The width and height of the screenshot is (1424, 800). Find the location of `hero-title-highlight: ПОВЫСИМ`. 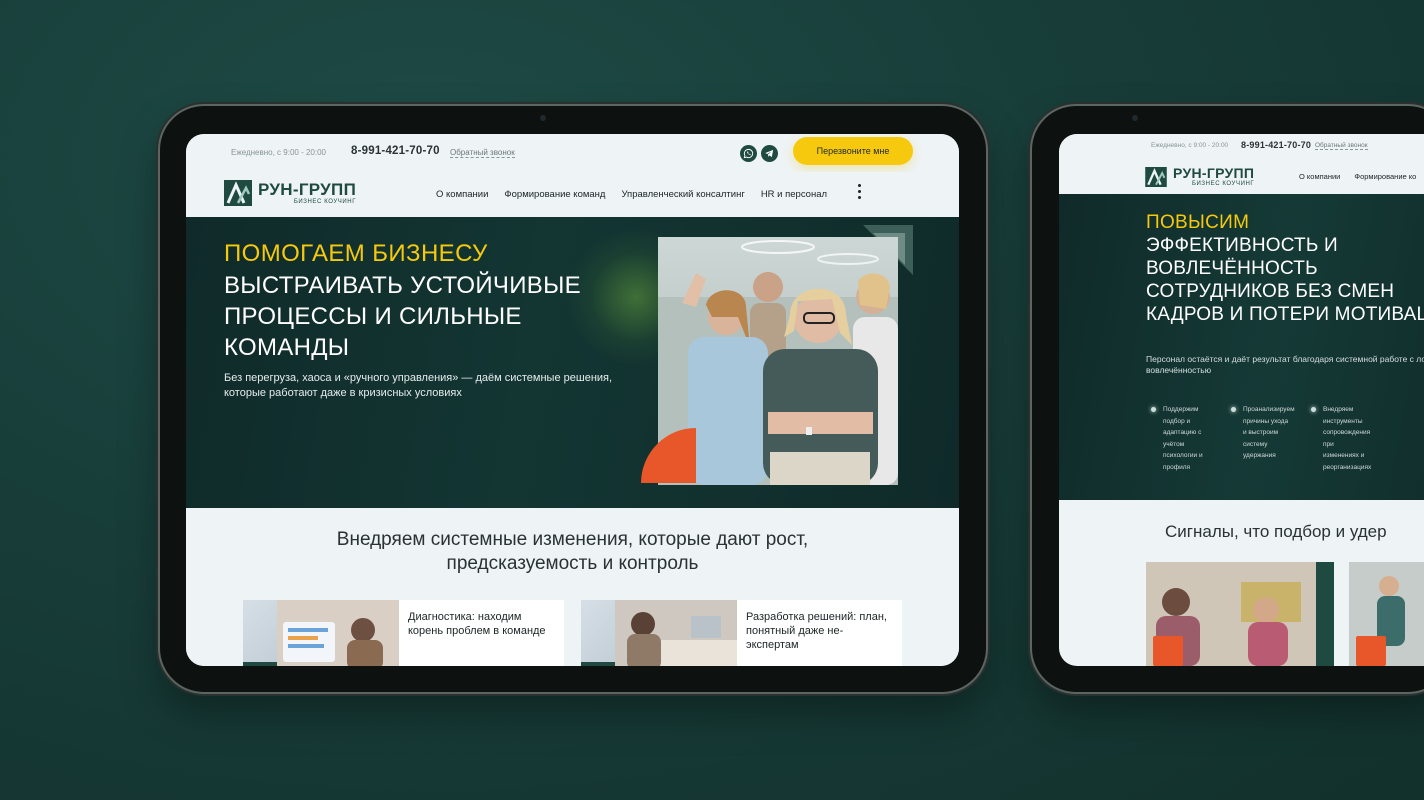

hero-title-highlight: ПОВЫСИМ is located at coordinates (1198, 222).